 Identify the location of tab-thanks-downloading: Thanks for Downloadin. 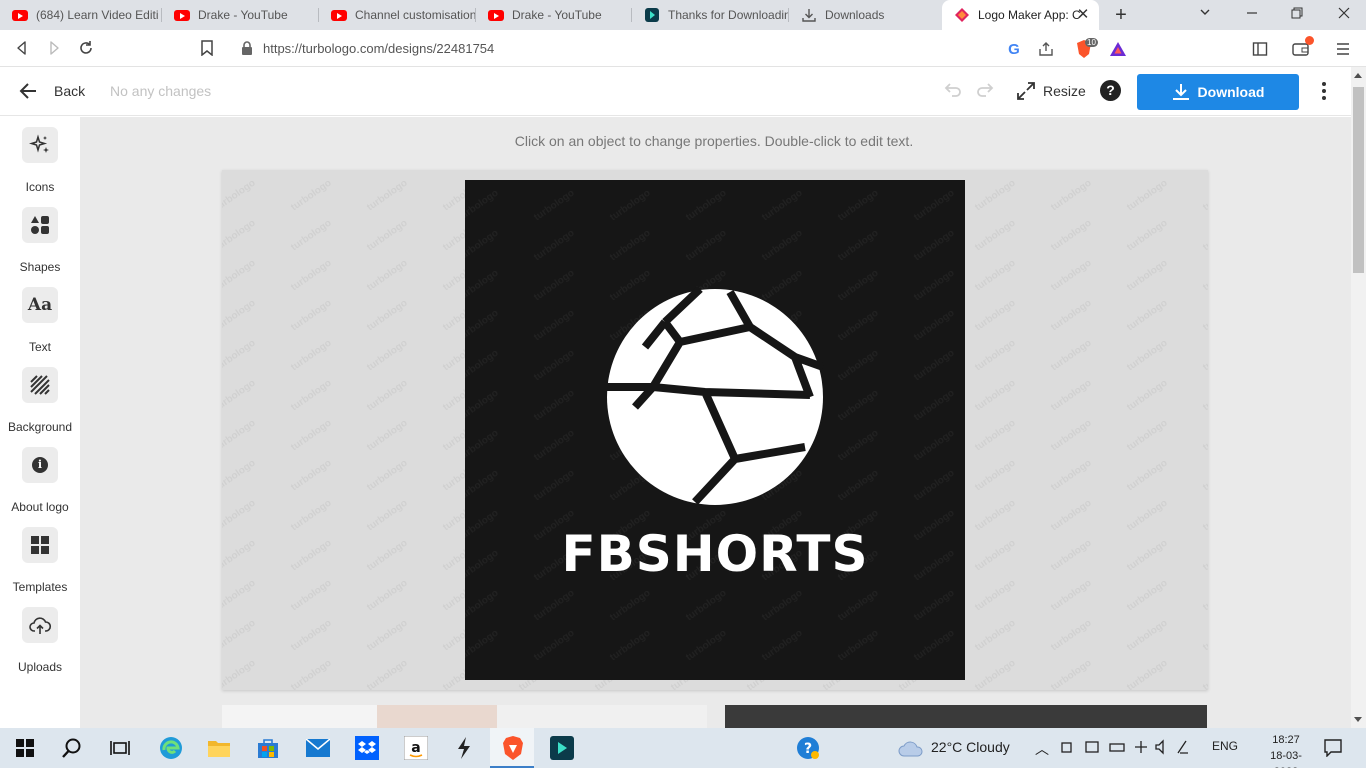
(710, 15).